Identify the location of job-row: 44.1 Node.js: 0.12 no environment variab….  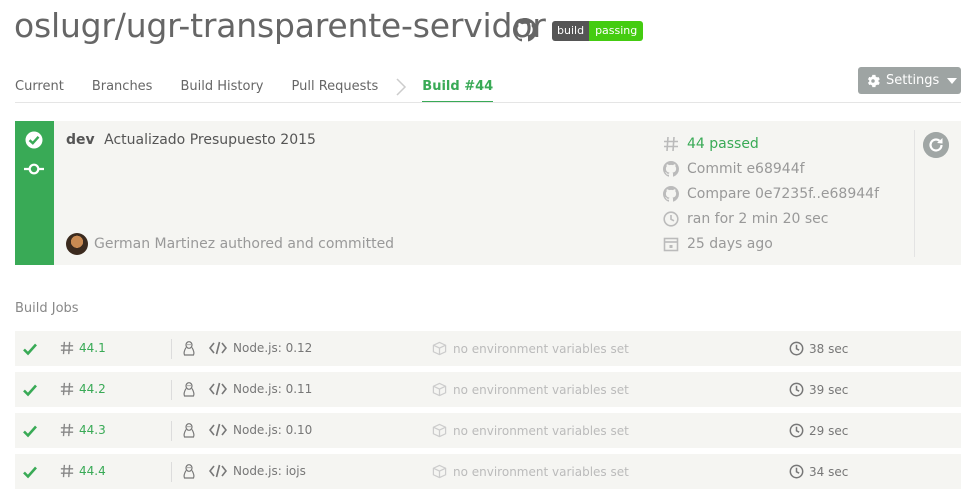
(488, 348).